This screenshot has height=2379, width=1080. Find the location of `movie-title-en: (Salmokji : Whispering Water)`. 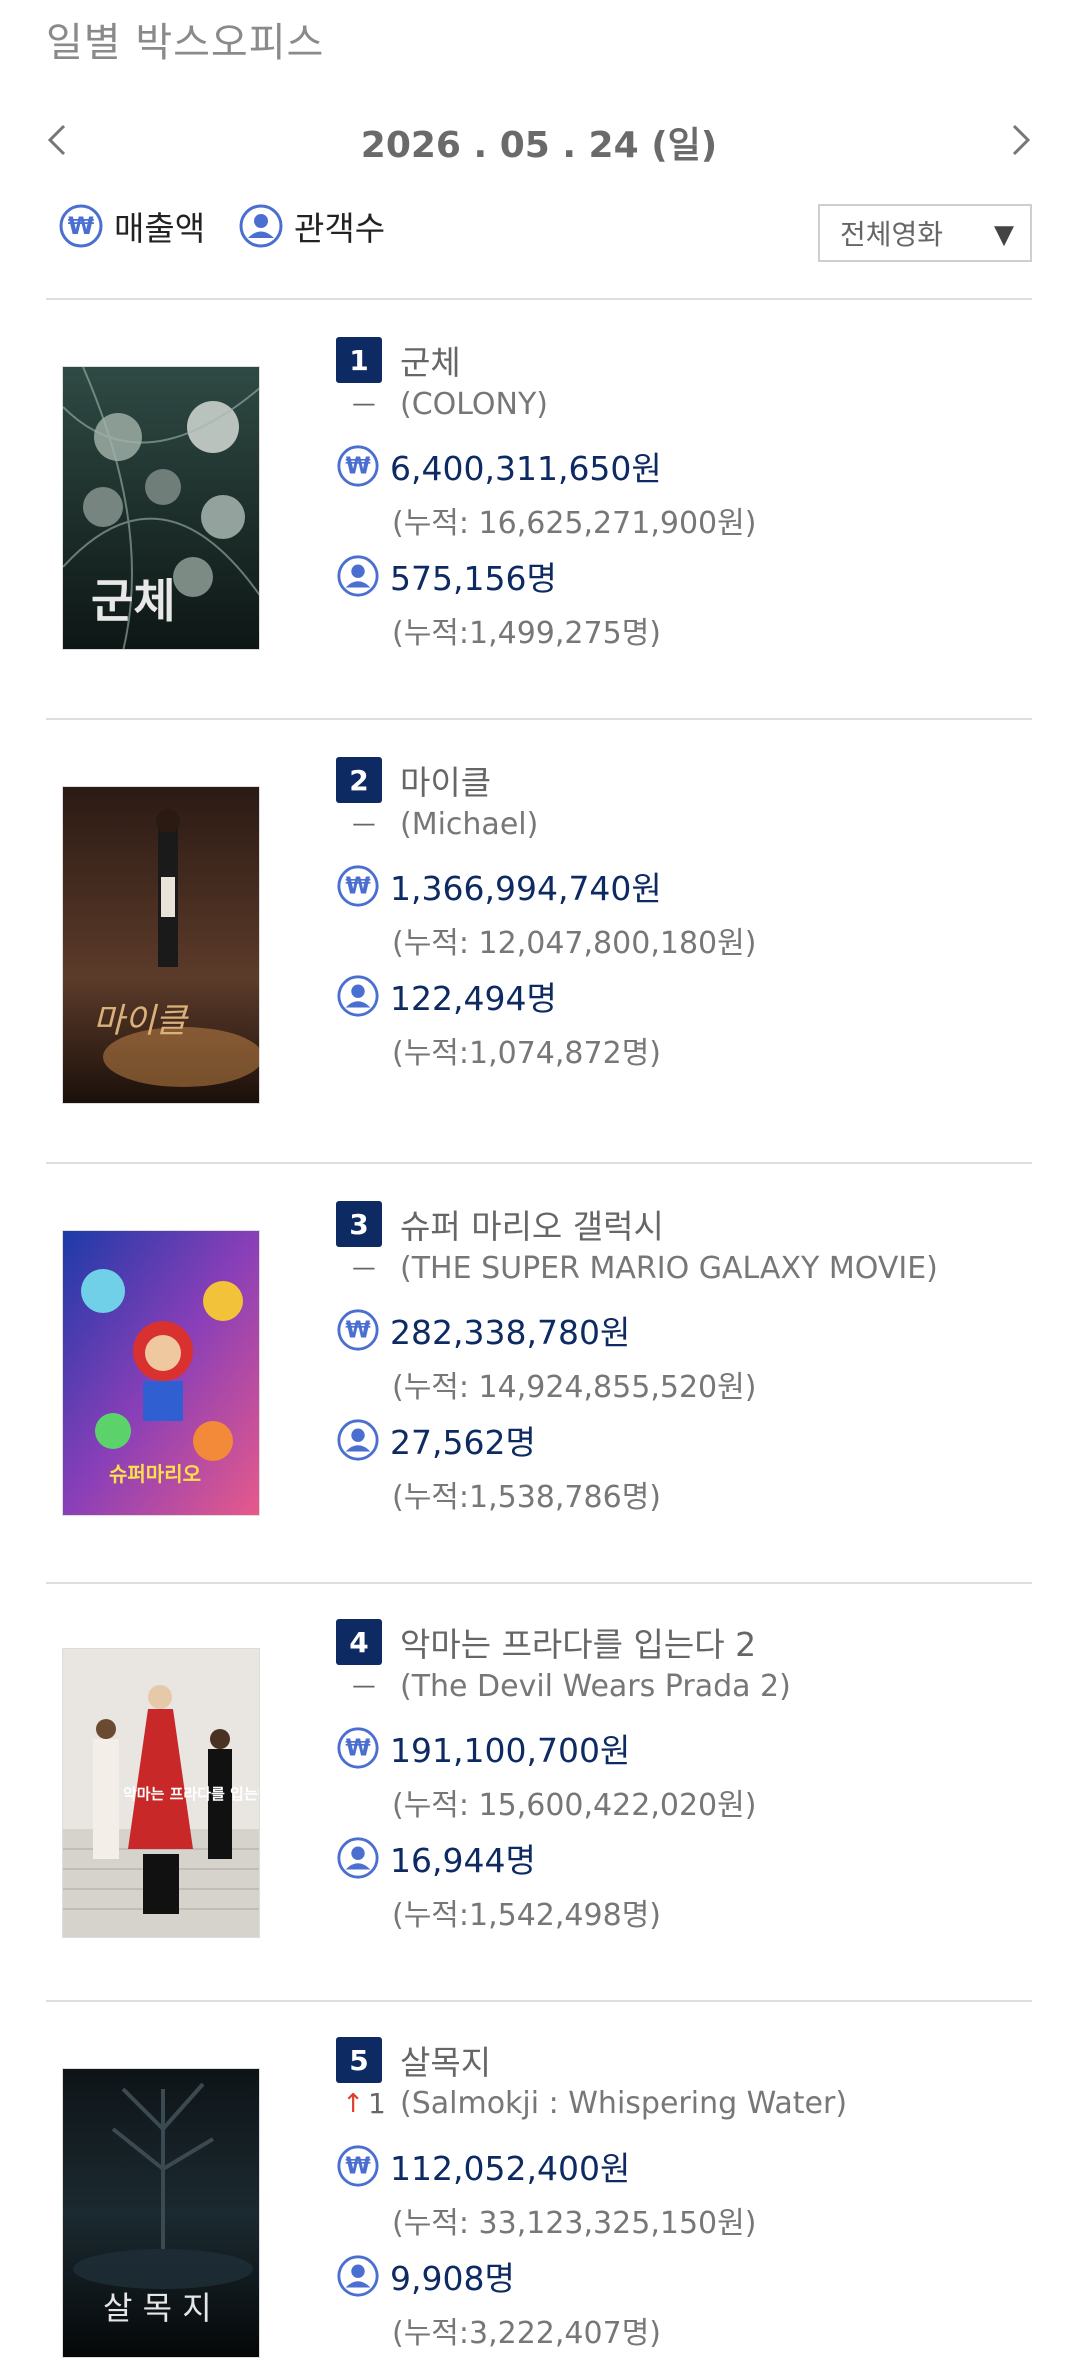

movie-title-en: (Salmokji : Whispering Water) is located at coordinates (624, 2103).